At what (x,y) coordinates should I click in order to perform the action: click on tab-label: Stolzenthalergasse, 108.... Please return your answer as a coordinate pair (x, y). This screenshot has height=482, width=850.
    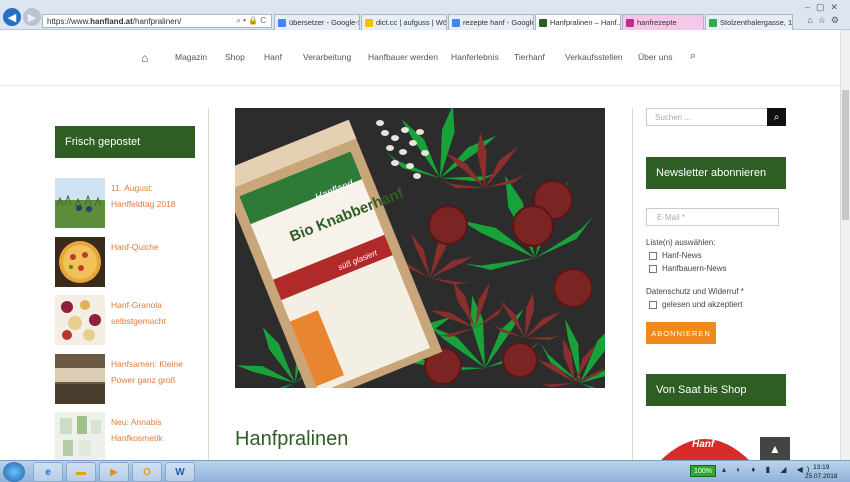
    Looking at the image, I should click on (756, 22).